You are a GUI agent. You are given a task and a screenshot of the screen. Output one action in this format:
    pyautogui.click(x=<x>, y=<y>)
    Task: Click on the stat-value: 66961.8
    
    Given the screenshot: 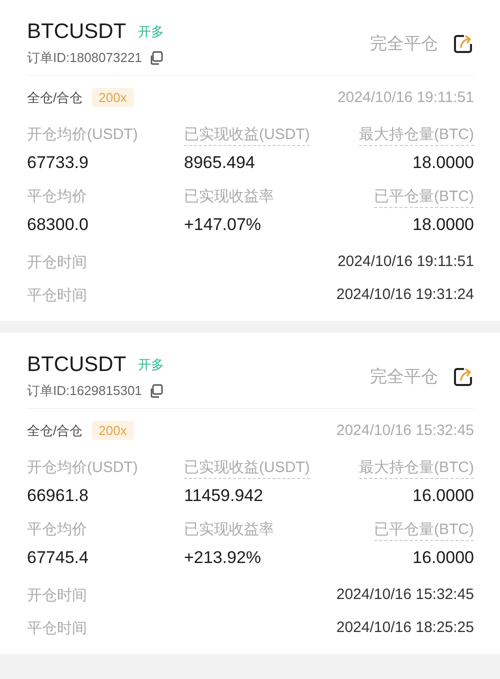 What is the action you would take?
    pyautogui.click(x=57, y=496)
    